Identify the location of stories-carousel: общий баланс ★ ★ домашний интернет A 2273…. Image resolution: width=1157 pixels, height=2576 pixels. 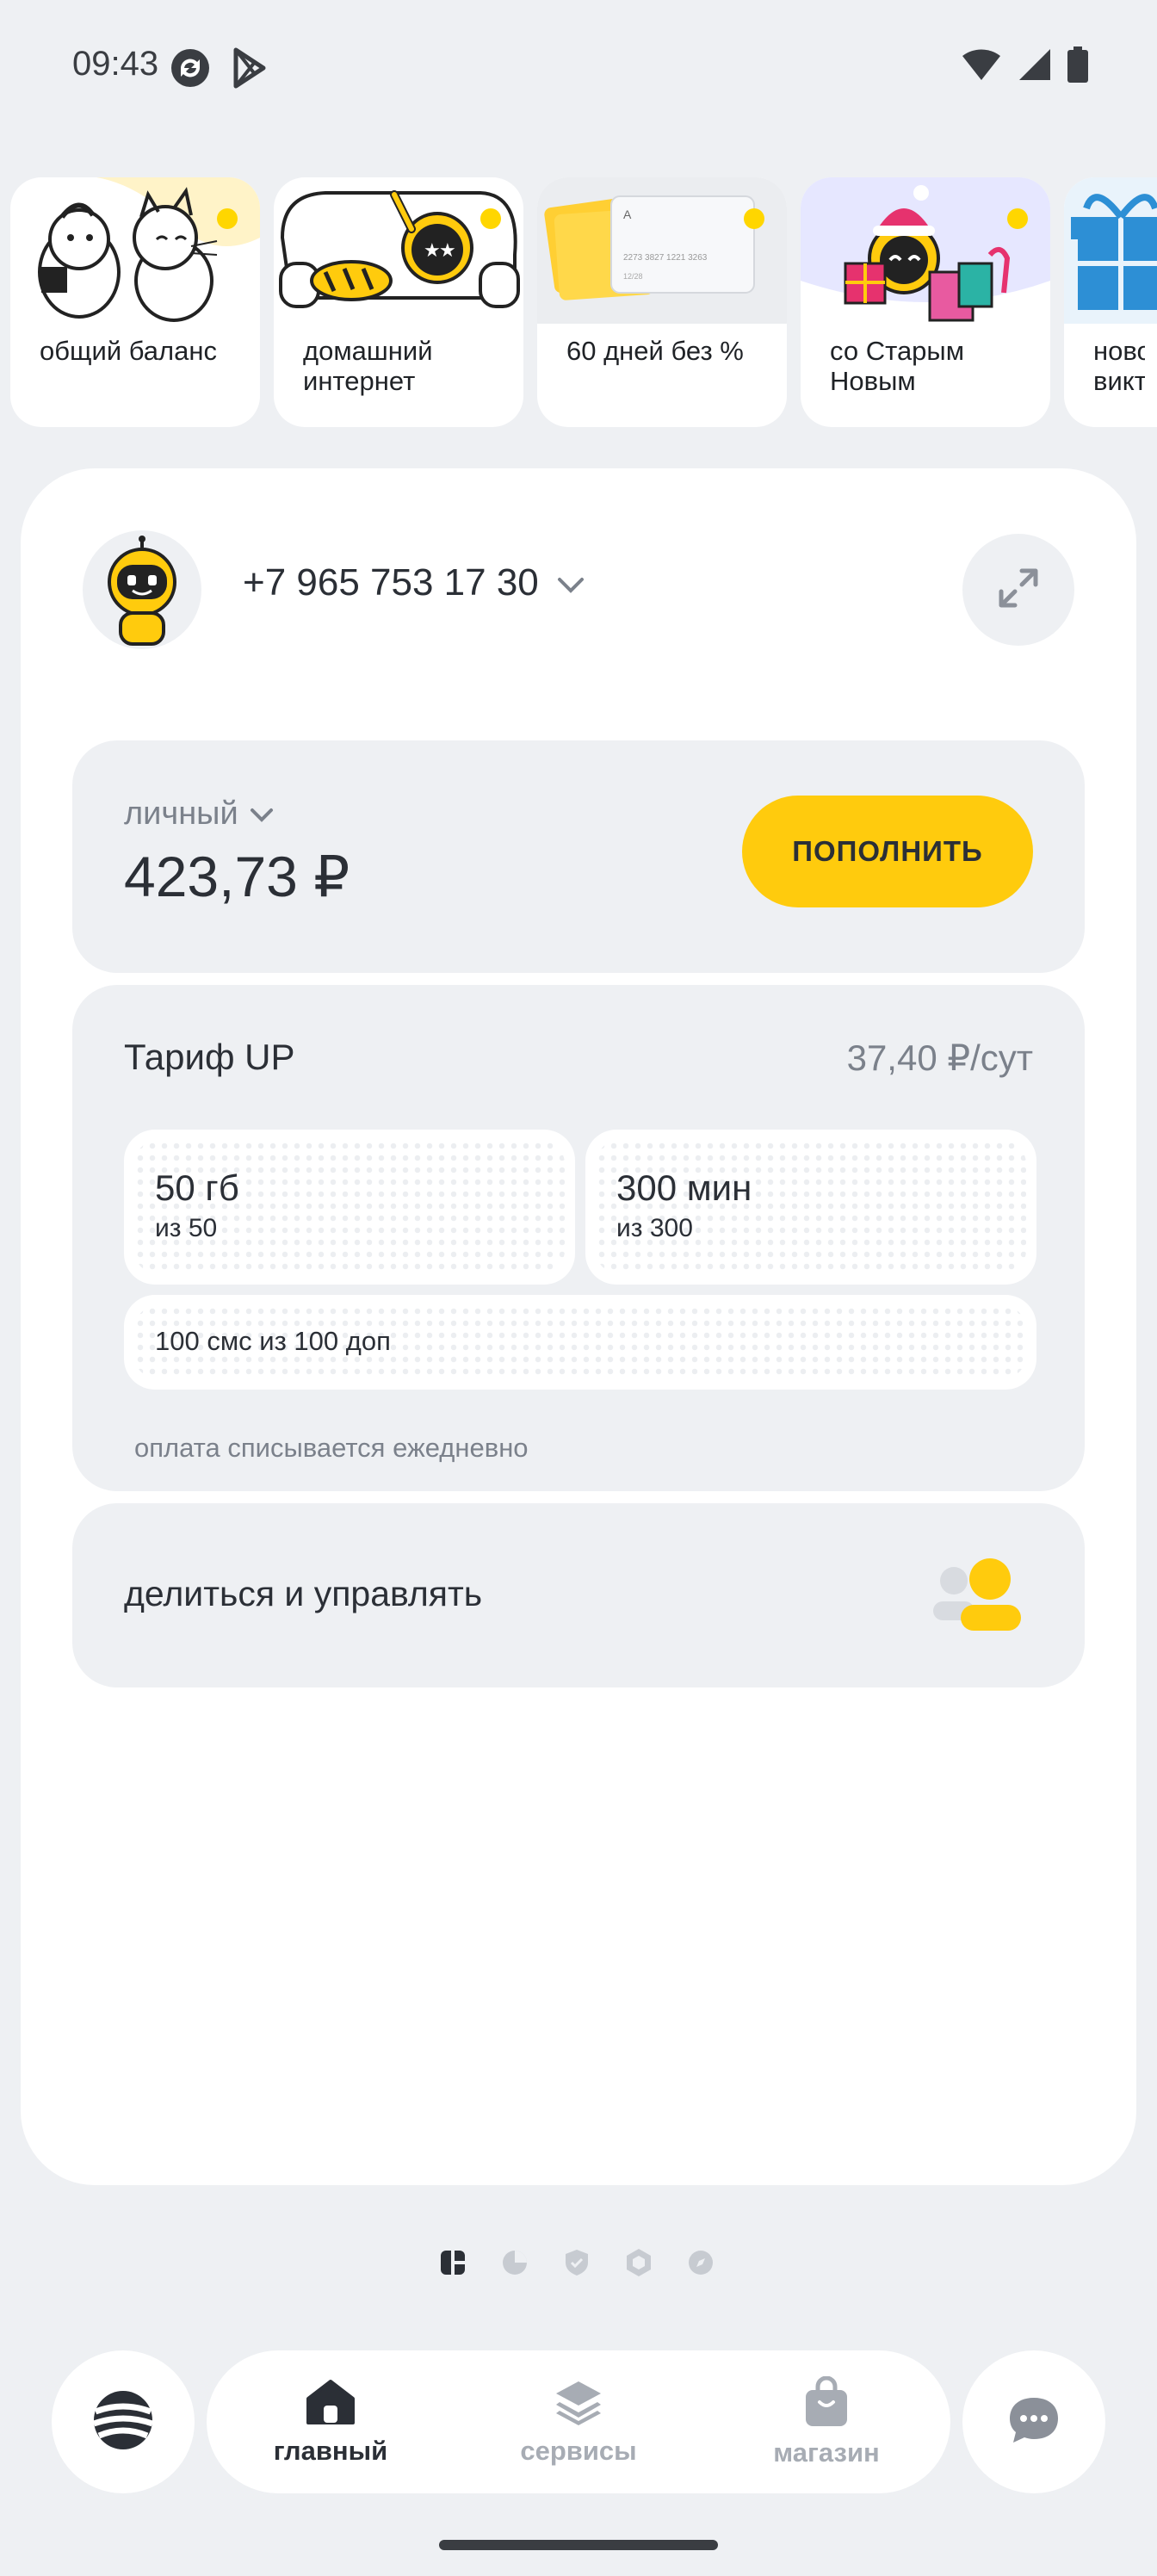
(584, 302).